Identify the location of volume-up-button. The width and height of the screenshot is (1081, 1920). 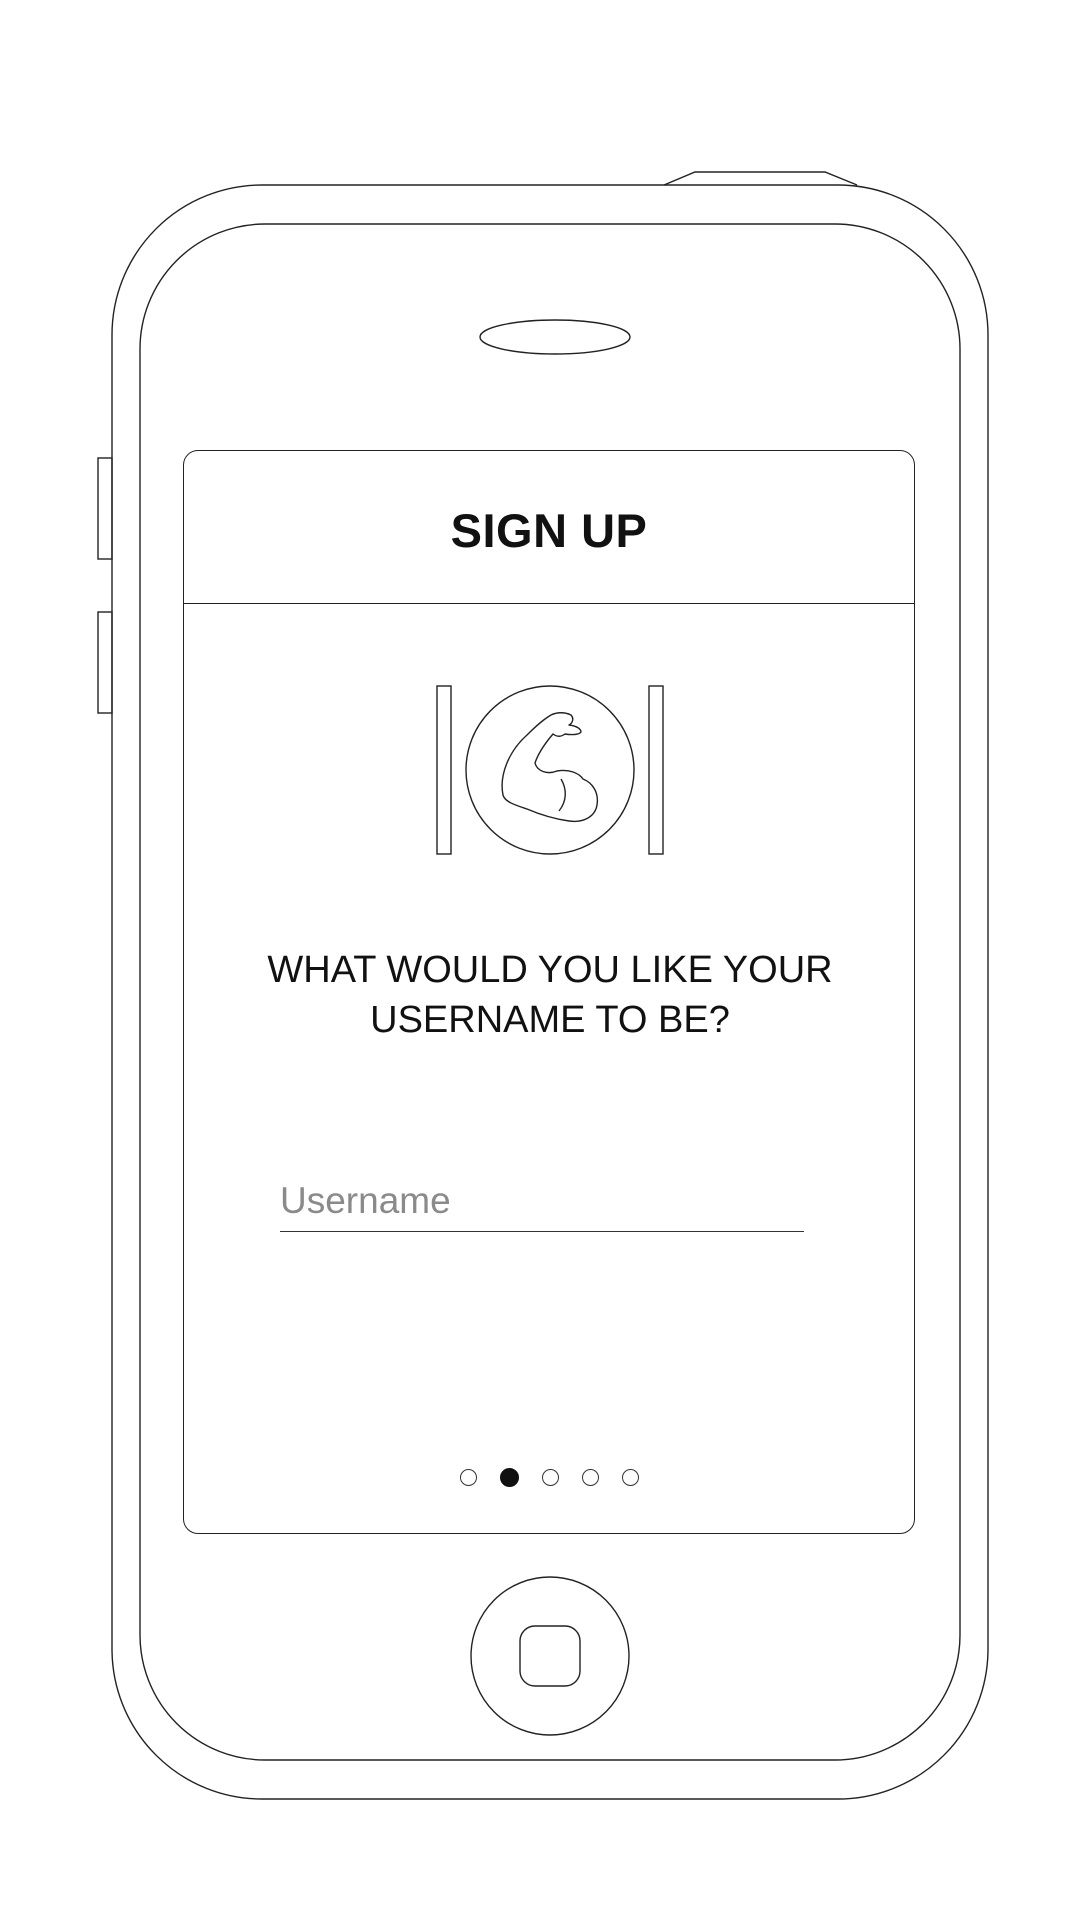
(105, 508).